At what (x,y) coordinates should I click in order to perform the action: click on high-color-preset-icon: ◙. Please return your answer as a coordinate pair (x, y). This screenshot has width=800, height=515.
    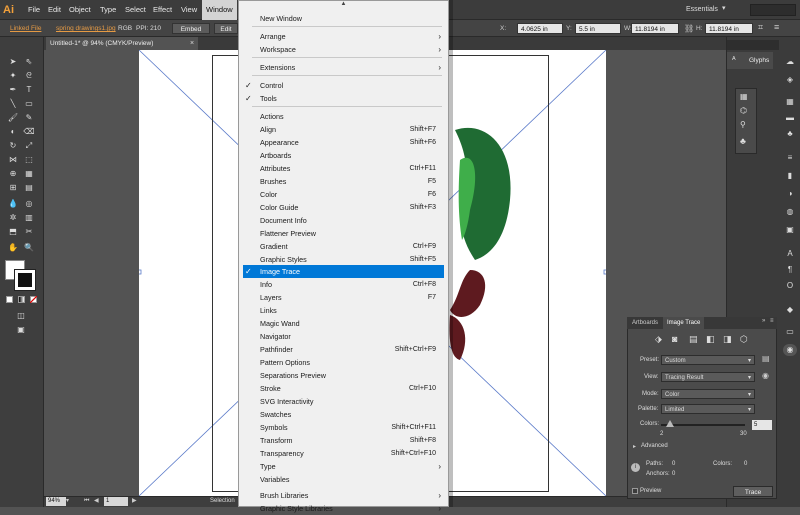
    Looking at the image, I should click on (674, 339).